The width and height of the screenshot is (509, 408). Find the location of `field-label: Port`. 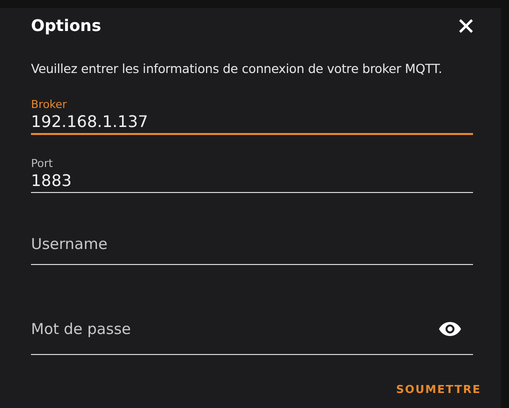

field-label: Port is located at coordinates (42, 163).